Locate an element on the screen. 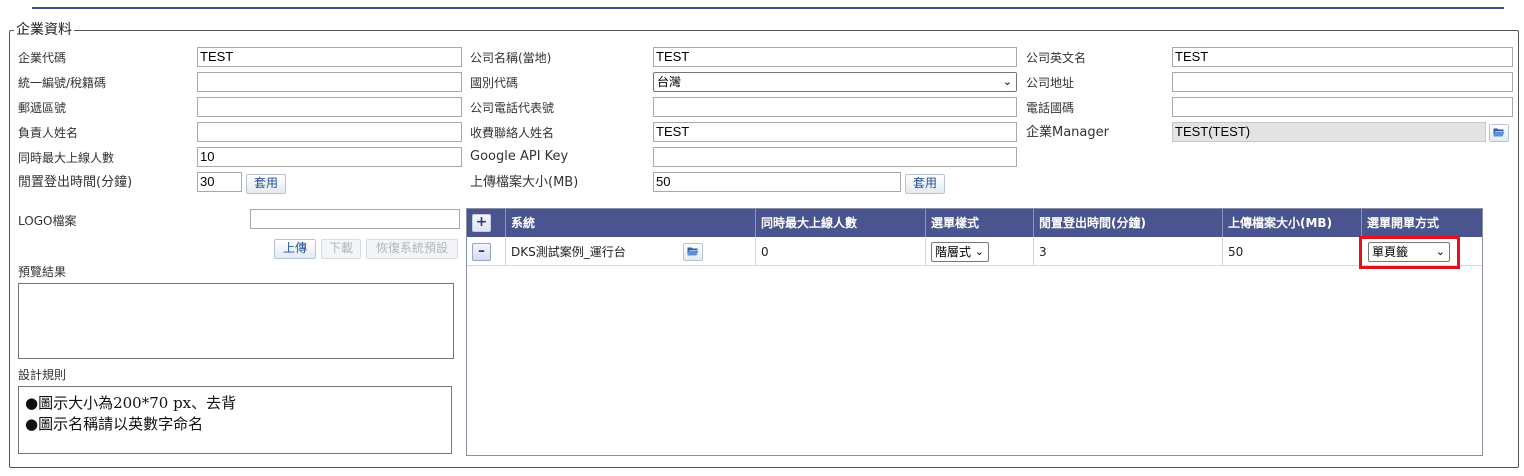 This screenshot has width=1524, height=476. country-code-value: 台灣 is located at coordinates (669, 82).